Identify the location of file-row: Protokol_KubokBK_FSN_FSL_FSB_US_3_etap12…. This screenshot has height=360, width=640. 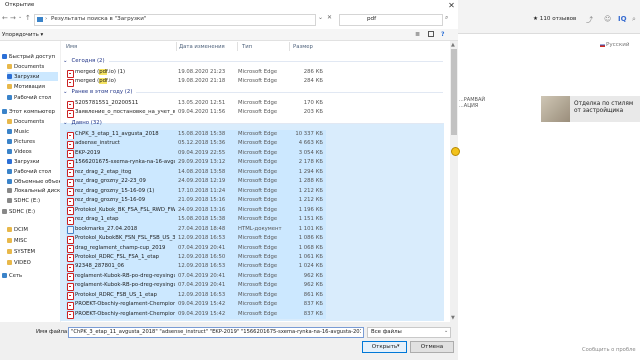
(196, 239).